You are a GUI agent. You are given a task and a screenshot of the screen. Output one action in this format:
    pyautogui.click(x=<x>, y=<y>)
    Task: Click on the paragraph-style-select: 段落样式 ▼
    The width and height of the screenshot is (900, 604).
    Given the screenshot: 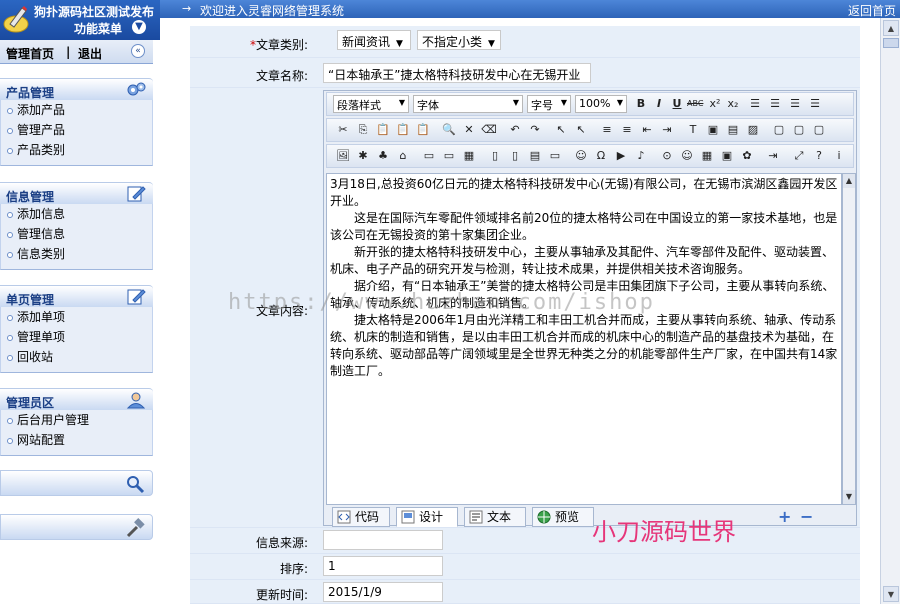 What is the action you would take?
    pyautogui.click(x=371, y=104)
    